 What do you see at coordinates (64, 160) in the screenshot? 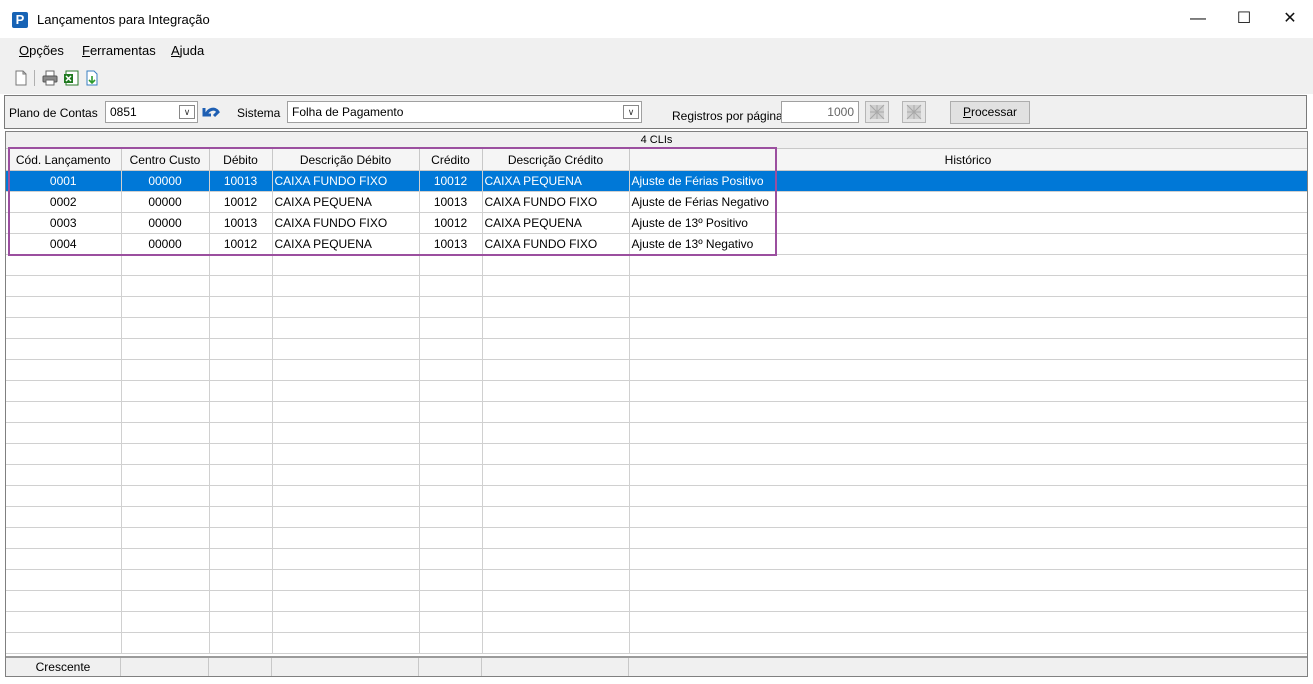
I see `column-header: Cód. Lançamento` at bounding box center [64, 160].